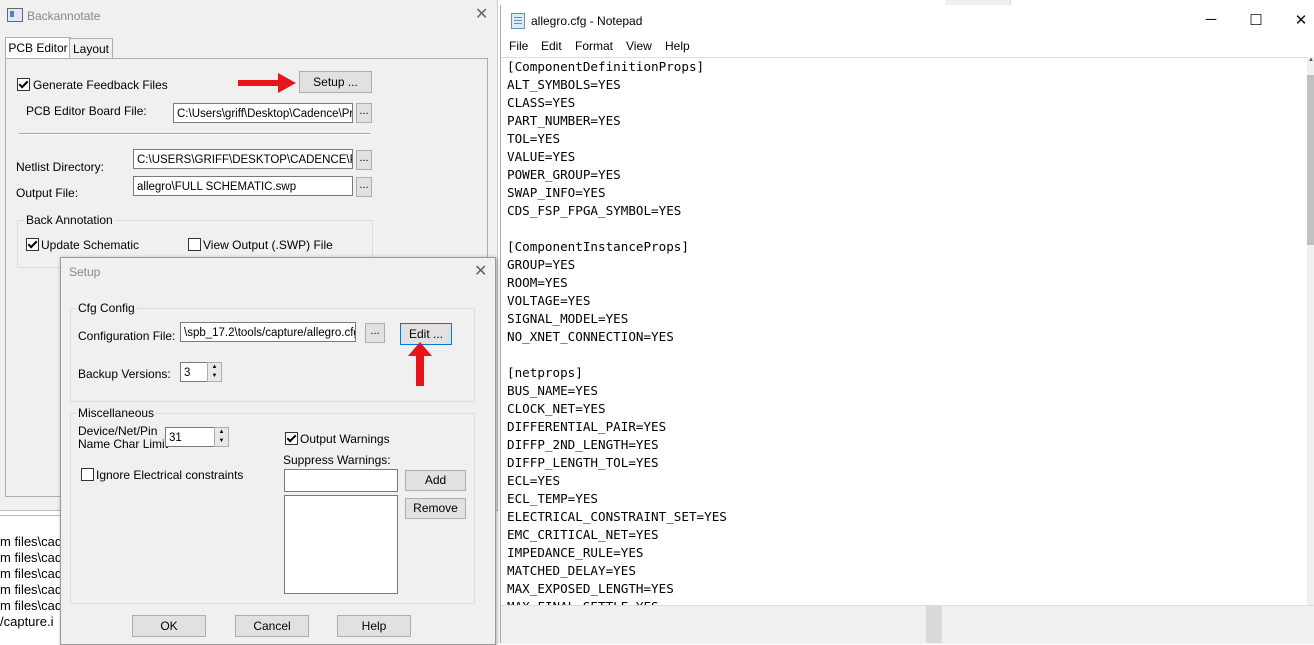 This screenshot has height=645, width=1314. Describe the element at coordinates (907, 48) in the screenshot. I see `menu-bar: File Edit Format View Help` at that location.